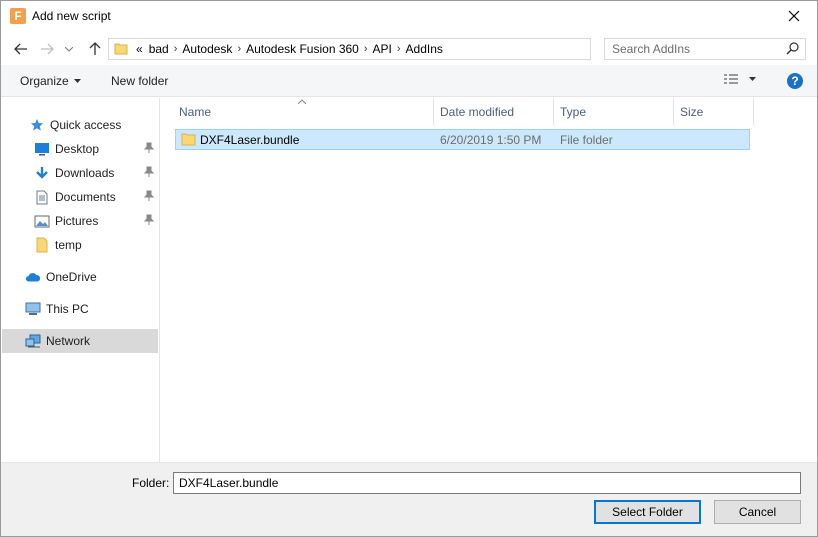 Image resolution: width=818 pixels, height=537 pixels. I want to click on file-type: File folder, so click(586, 140).